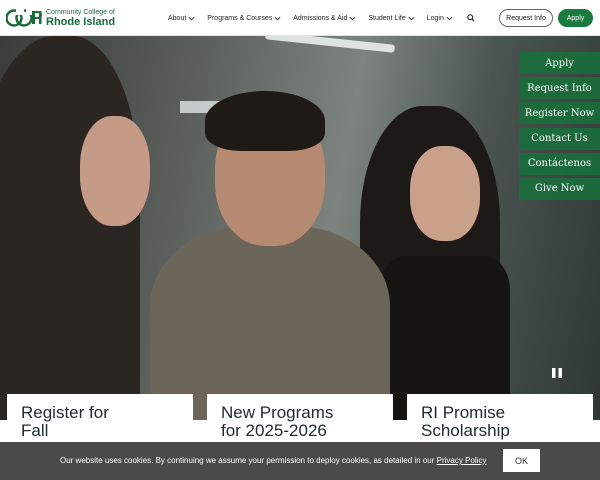 The image size is (600, 480). What do you see at coordinates (463, 412) in the screenshot?
I see `card-title-line1: RI Promise` at bounding box center [463, 412].